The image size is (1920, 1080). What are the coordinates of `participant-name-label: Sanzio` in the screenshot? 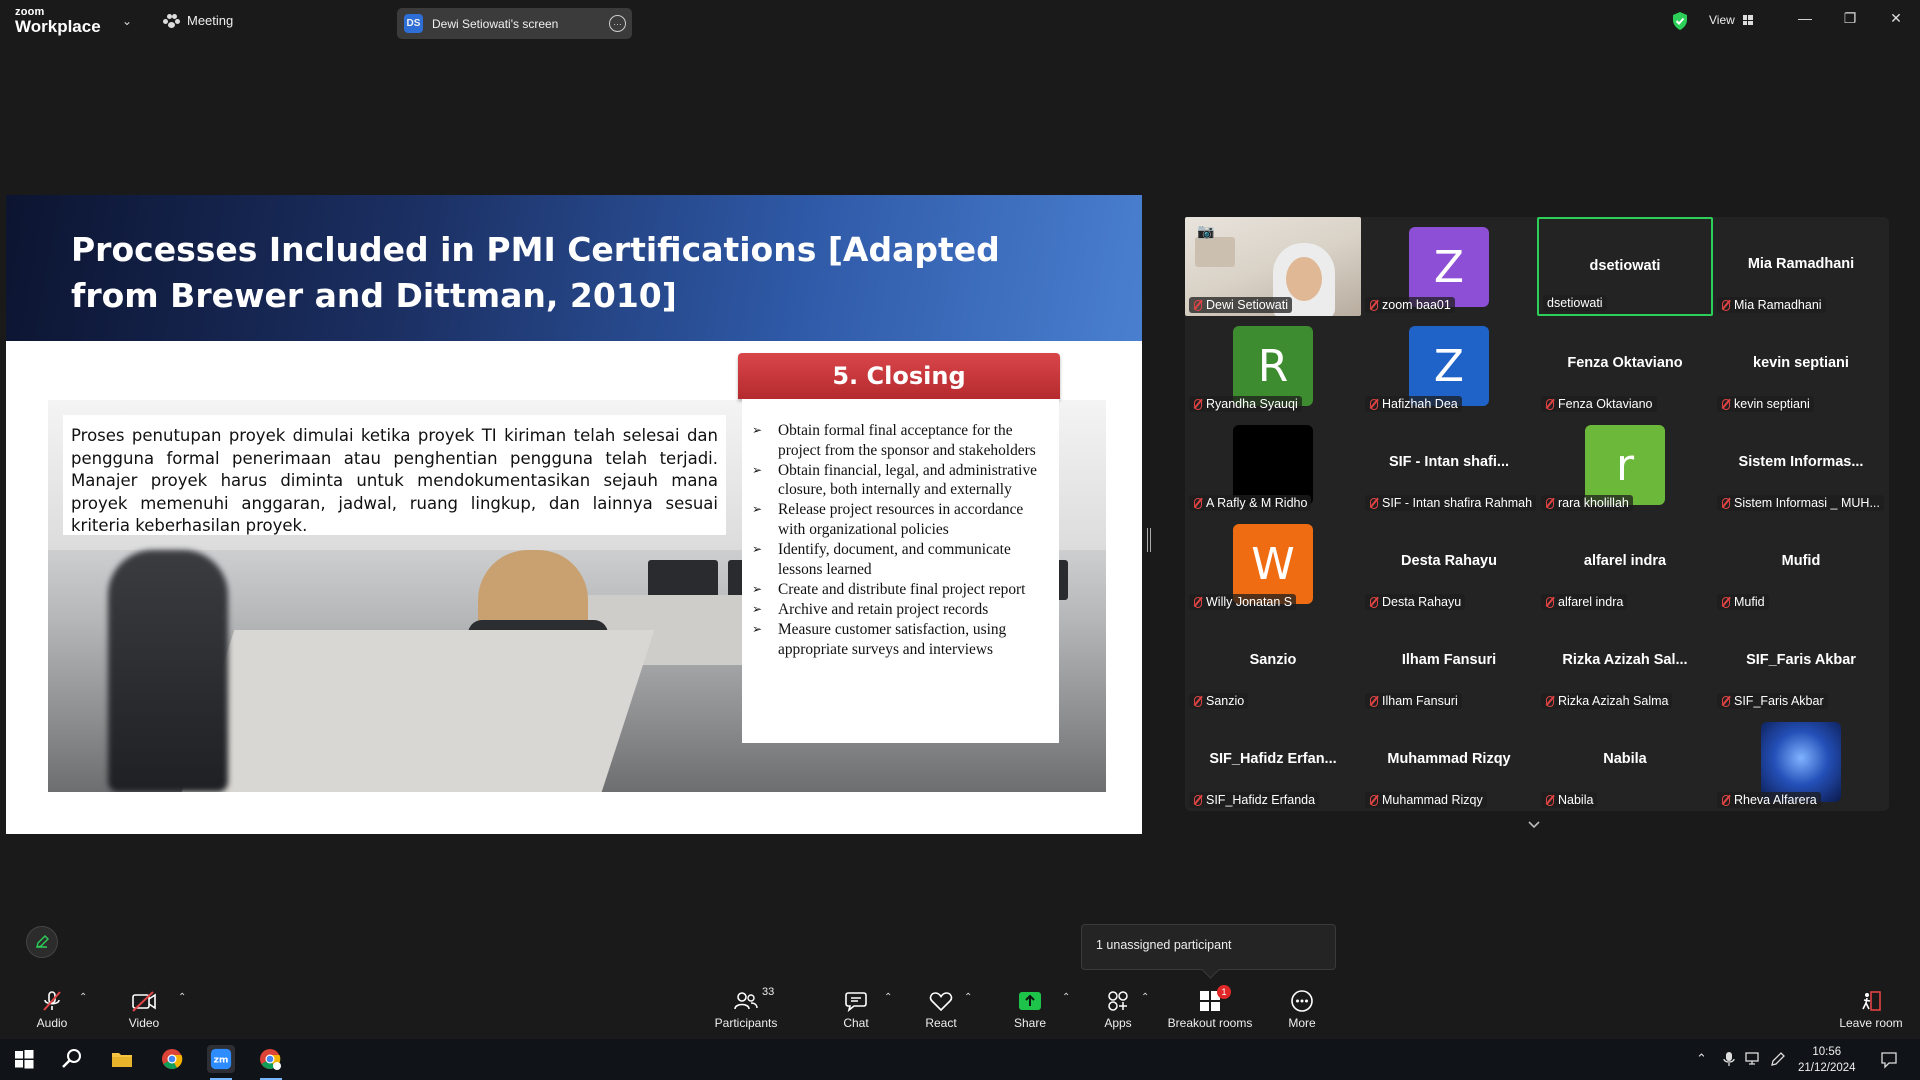 It's located at (1219, 701).